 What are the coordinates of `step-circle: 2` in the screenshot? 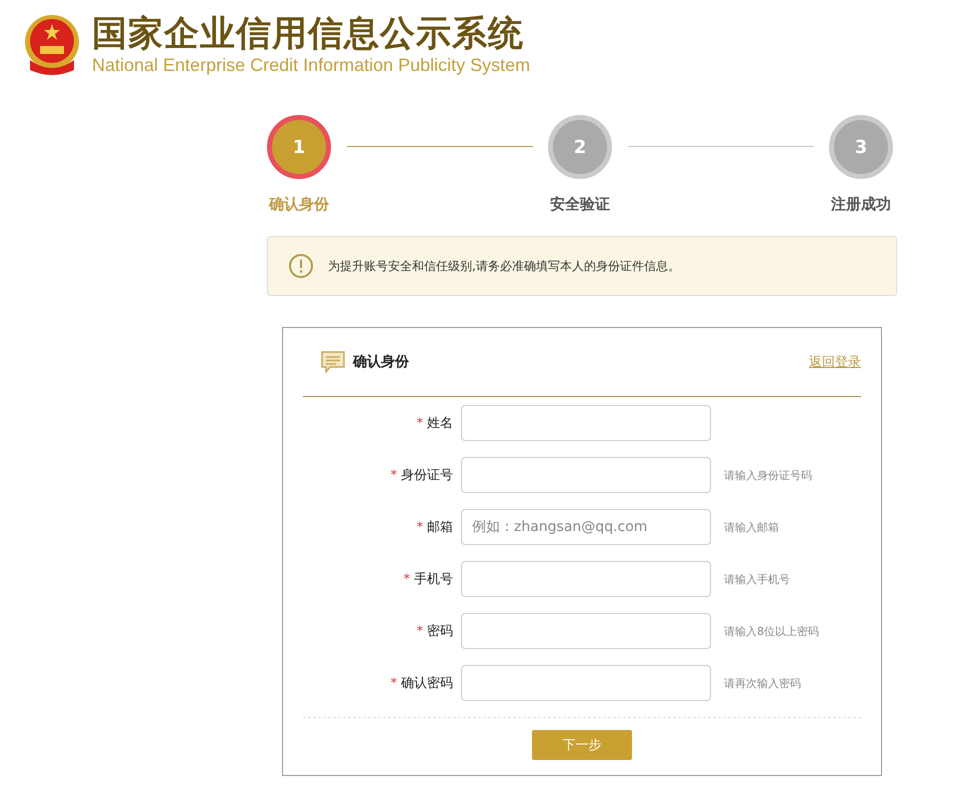 It's located at (580, 147).